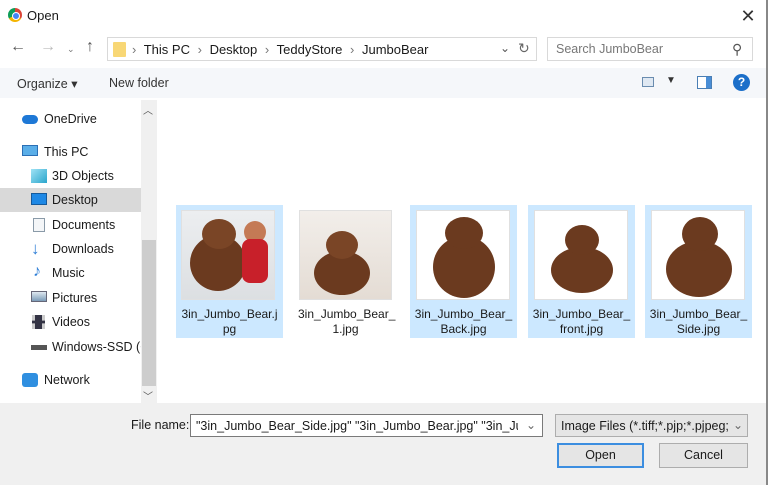 This screenshot has height=485, width=768. I want to click on nav-item-music: ♪ Music, so click(70, 273).